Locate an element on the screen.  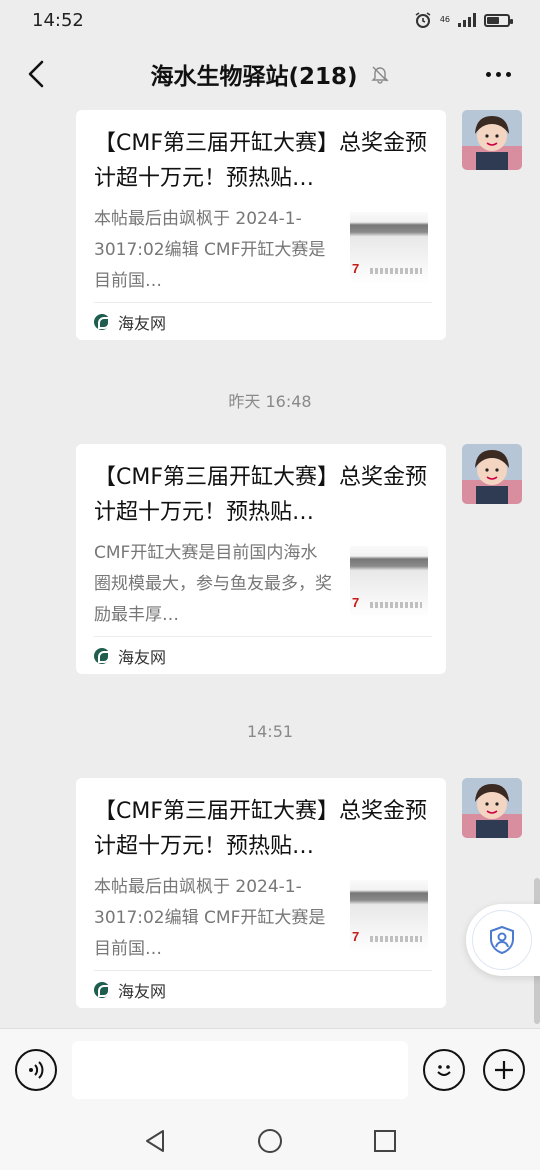
status-time: 14:52 is located at coordinates (58, 20).